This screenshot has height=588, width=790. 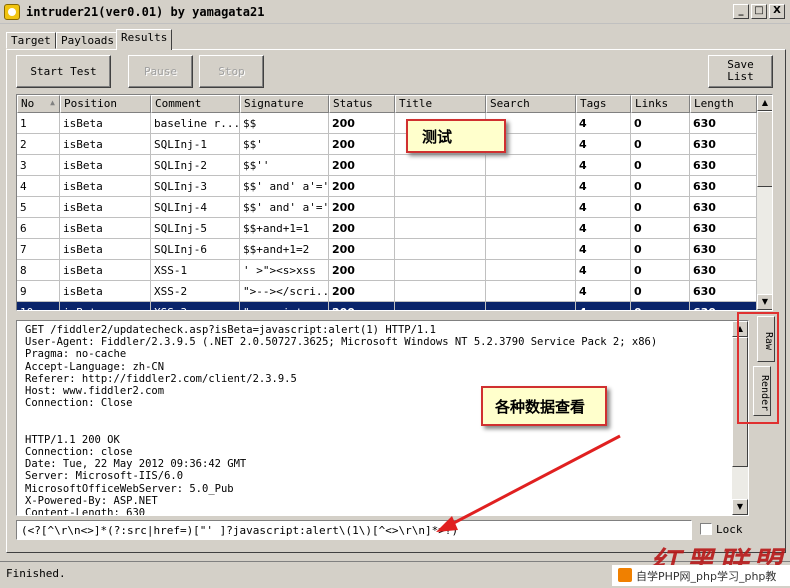 I want to click on annotation-test: 测试, so click(x=456, y=136).